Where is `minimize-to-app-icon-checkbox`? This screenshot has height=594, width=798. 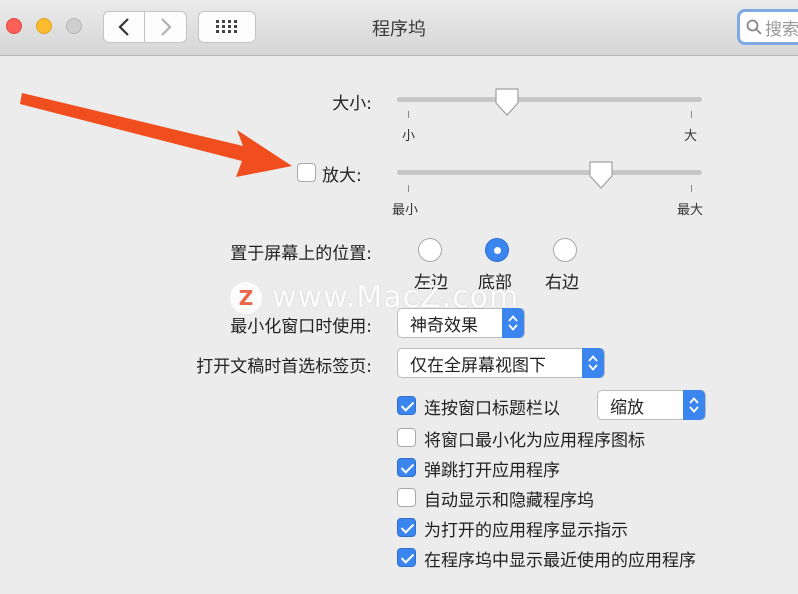 minimize-to-app-icon-checkbox is located at coordinates (406, 437).